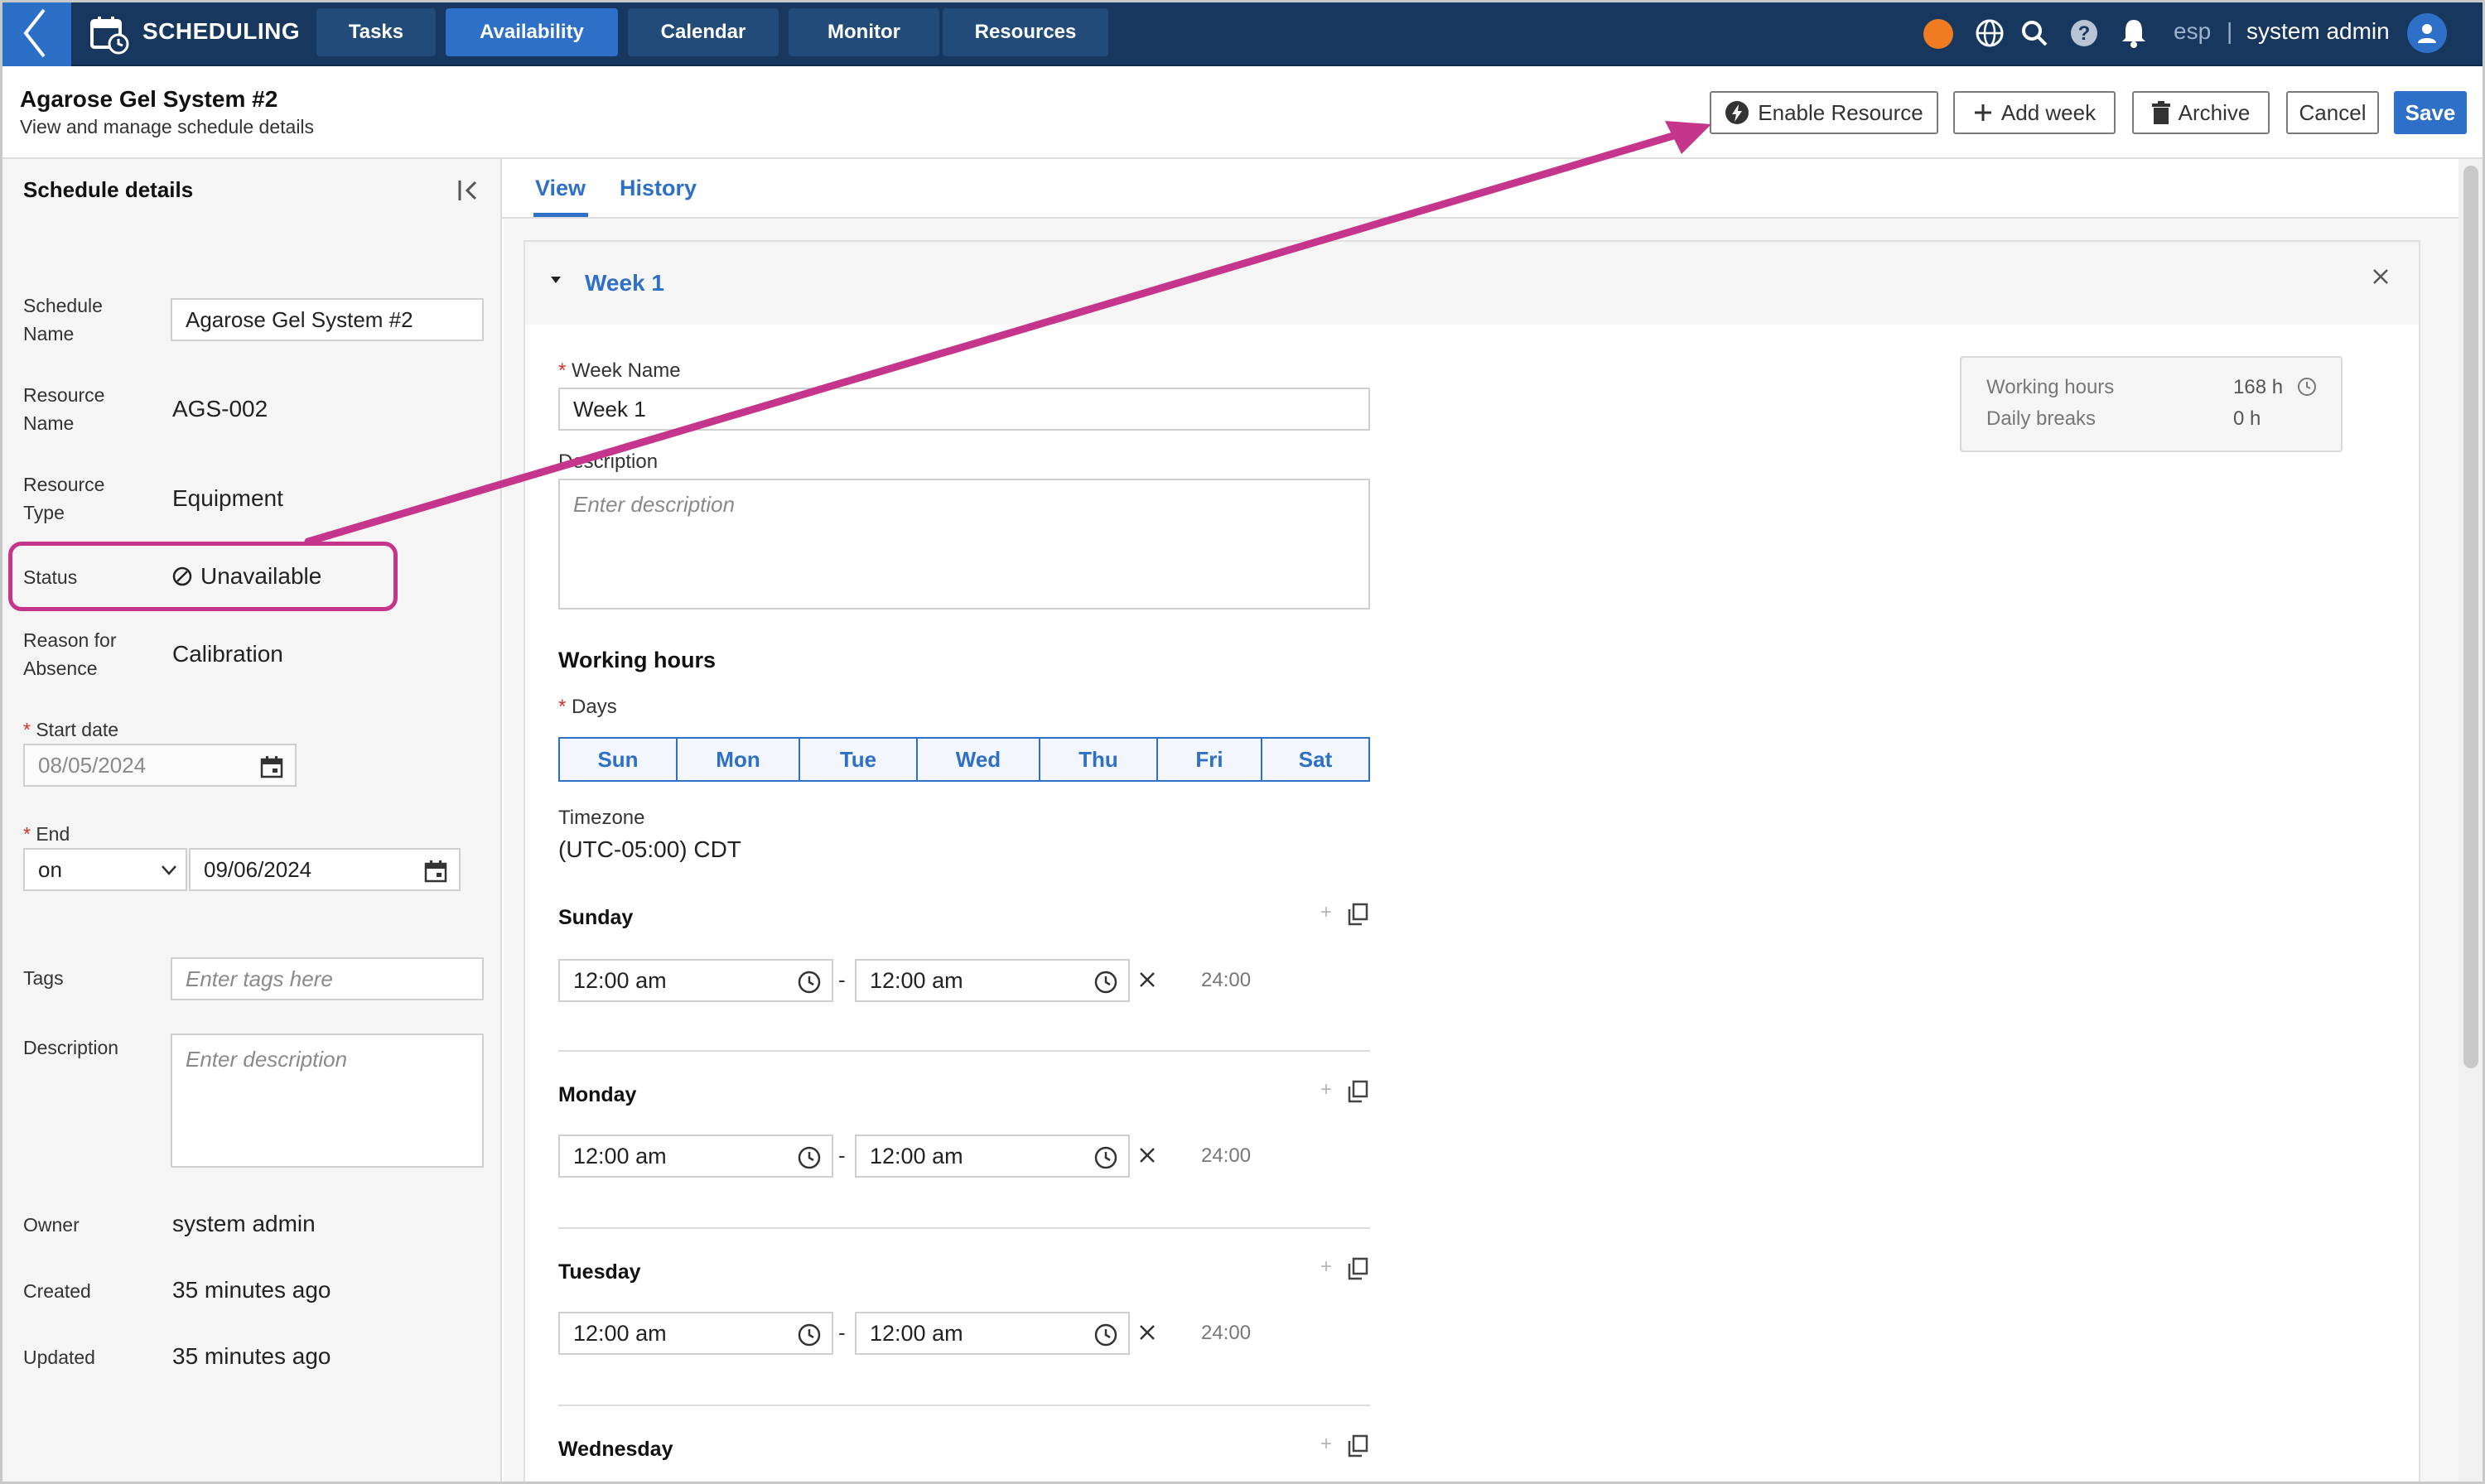 This screenshot has width=2485, height=1484. I want to click on duration-value: 24:00, so click(1226, 1155).